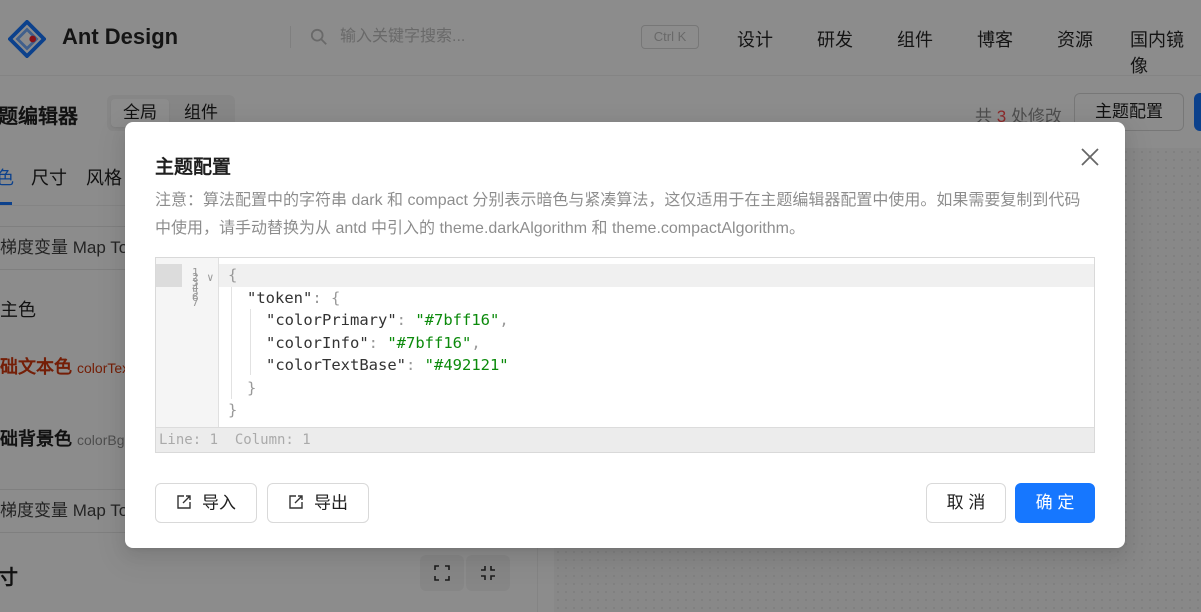 This screenshot has height=612, width=1201. I want to click on import-button: 导入, so click(206, 503).